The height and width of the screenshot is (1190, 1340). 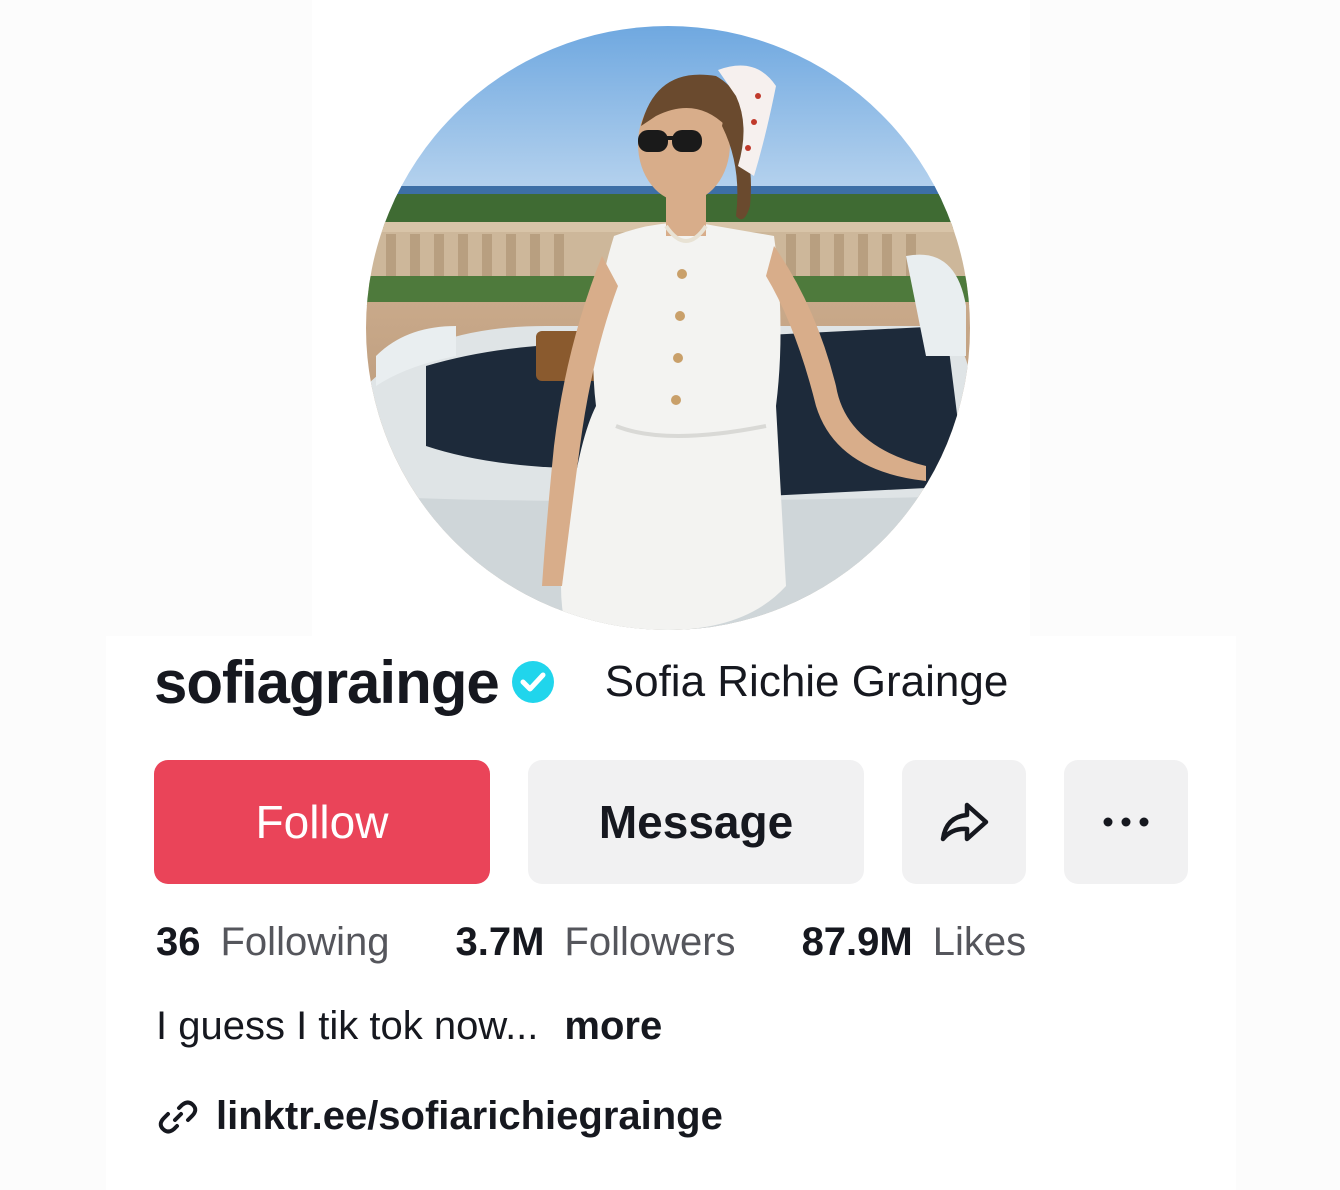 I want to click on username: sofiagrainge, so click(x=327, y=682).